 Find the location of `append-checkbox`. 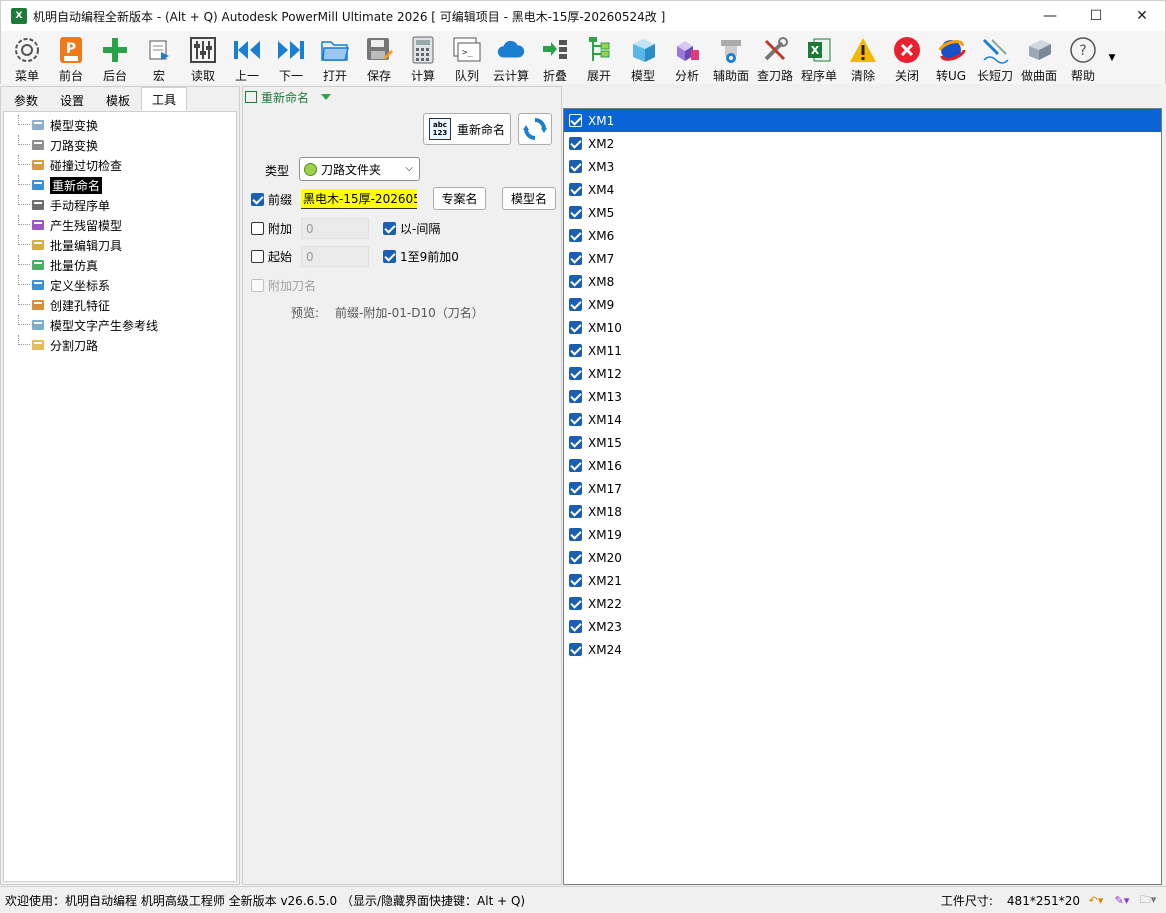

append-checkbox is located at coordinates (257, 228).